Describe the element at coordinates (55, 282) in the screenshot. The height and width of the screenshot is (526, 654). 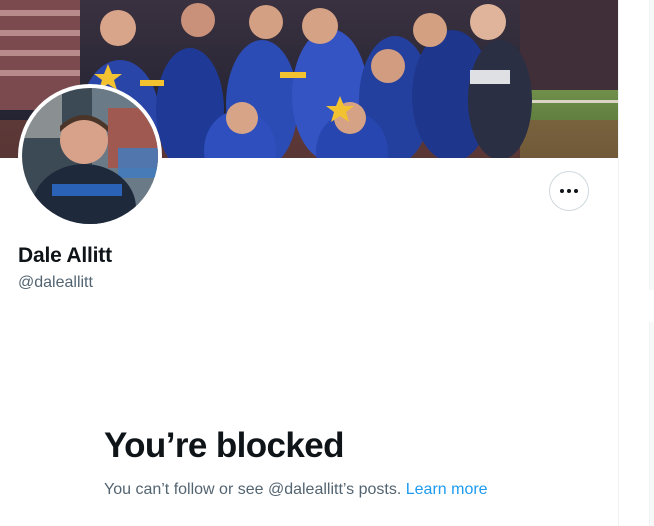
I see `user-handle: @daleallitt` at that location.